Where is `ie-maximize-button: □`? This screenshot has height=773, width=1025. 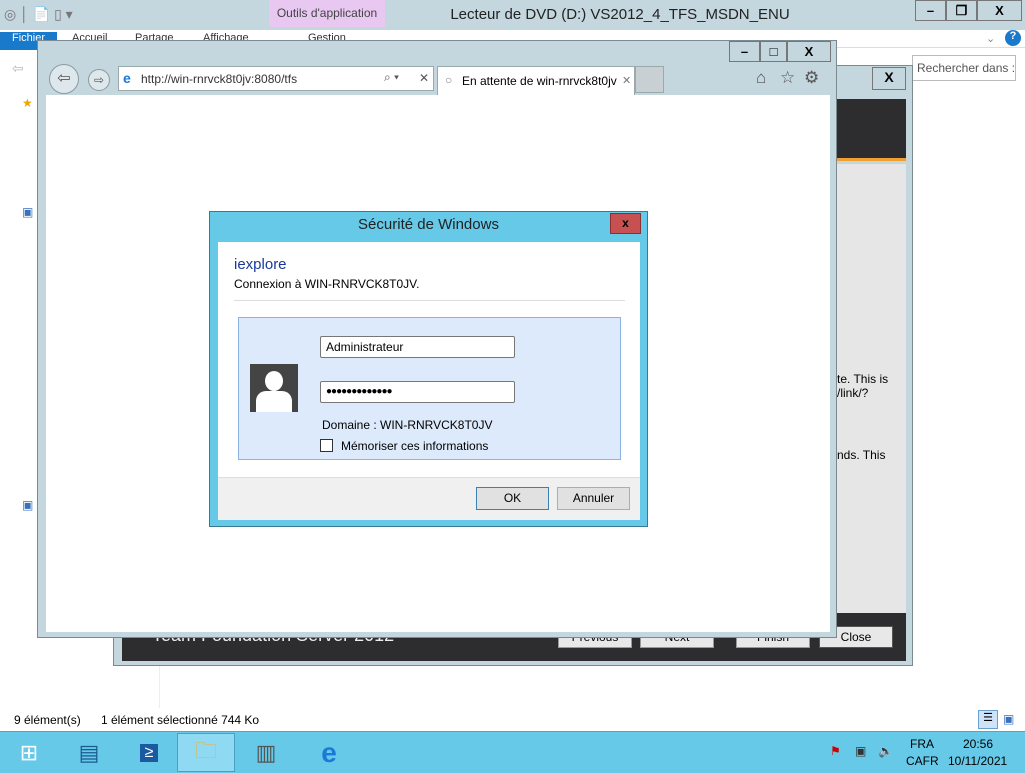
ie-maximize-button: □ is located at coordinates (773, 51).